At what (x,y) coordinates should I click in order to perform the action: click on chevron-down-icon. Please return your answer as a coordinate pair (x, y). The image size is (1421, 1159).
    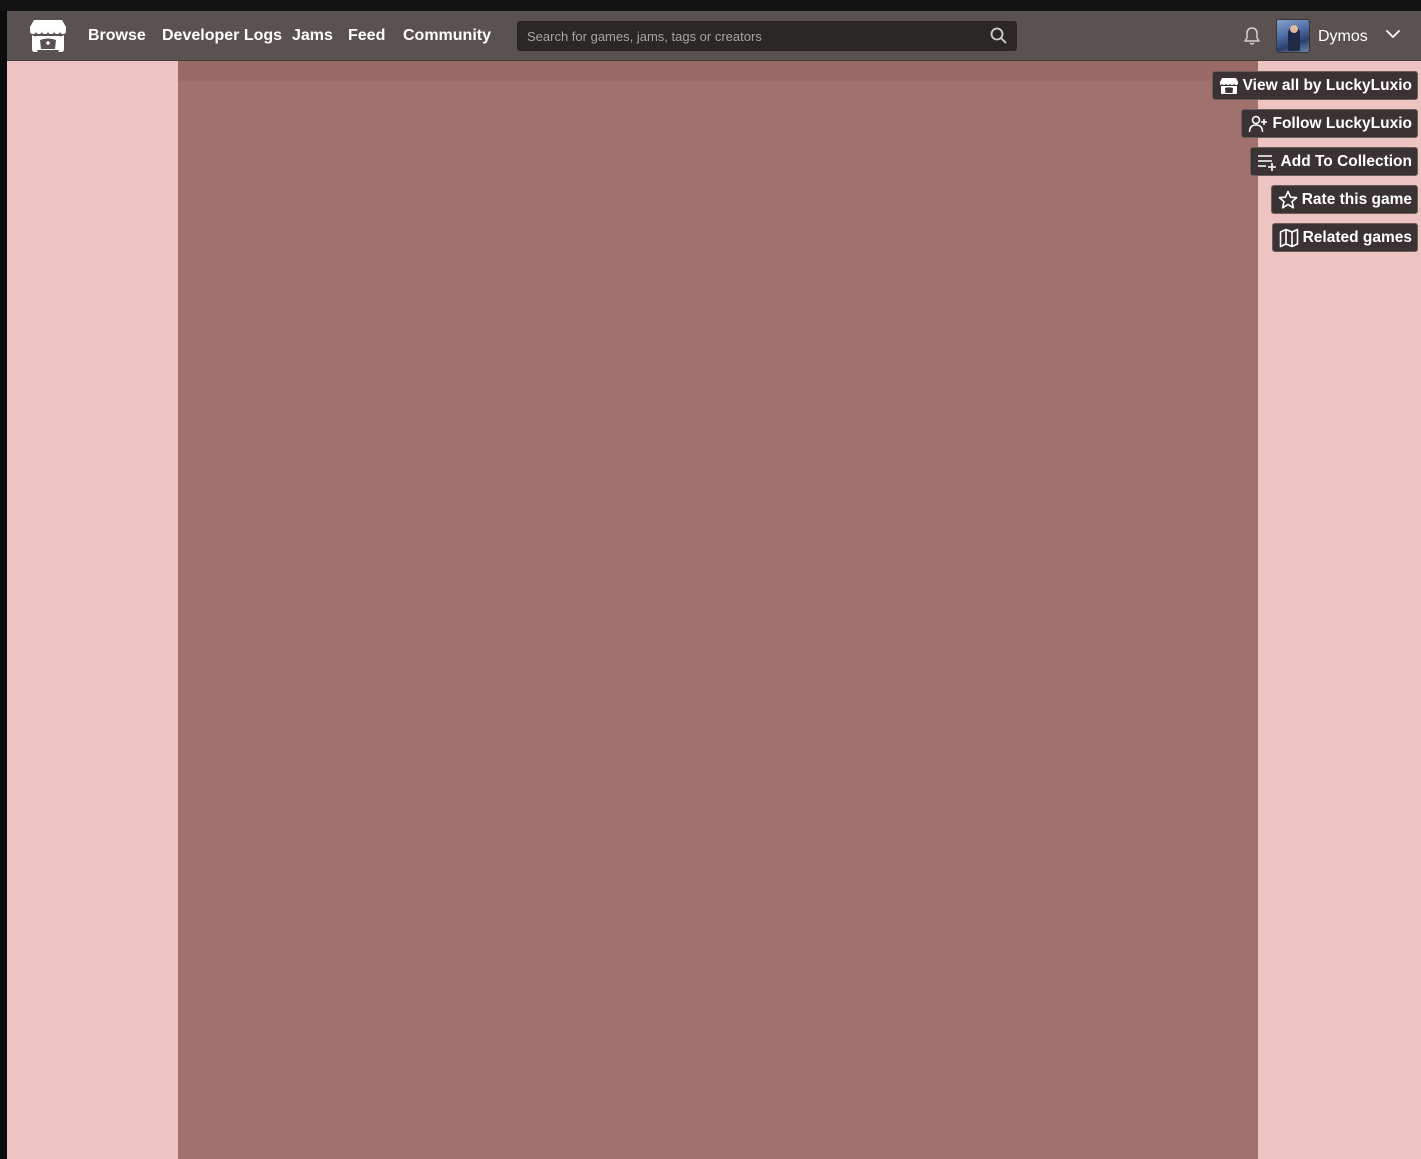
    Looking at the image, I should click on (1393, 34).